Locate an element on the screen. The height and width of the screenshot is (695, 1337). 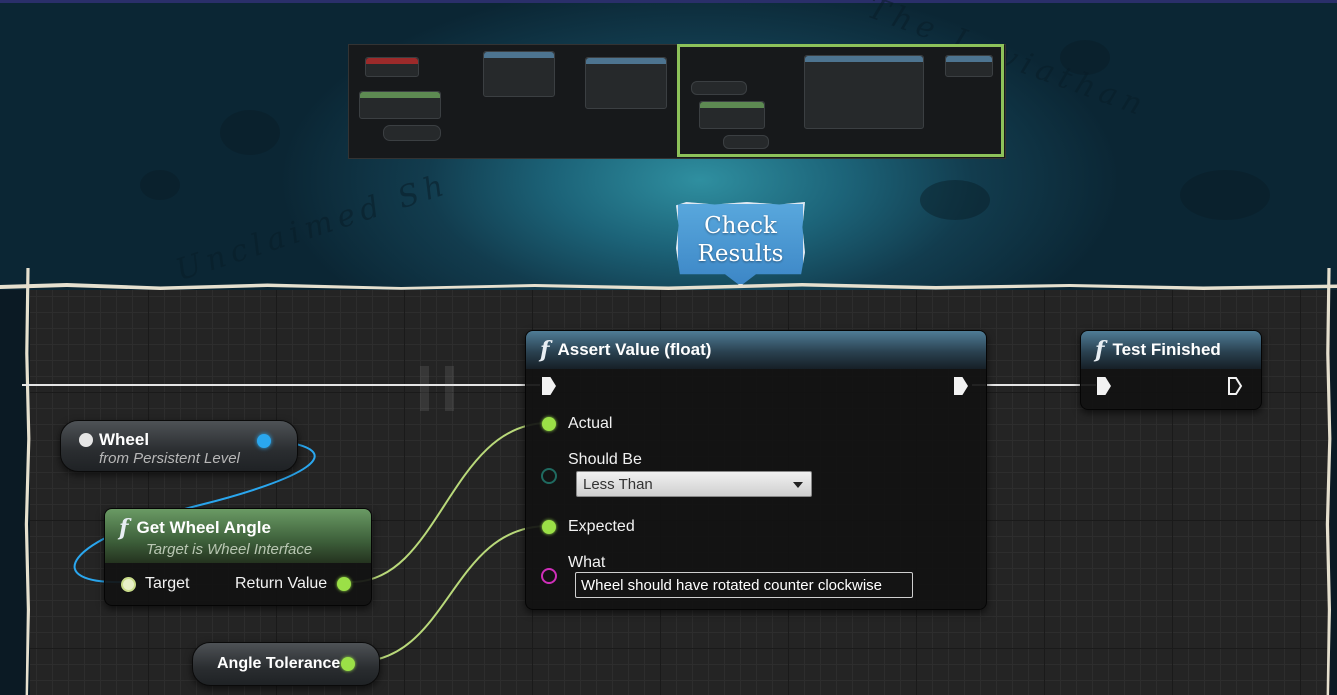
thumb-node-apply-input is located at coordinates (626, 83).